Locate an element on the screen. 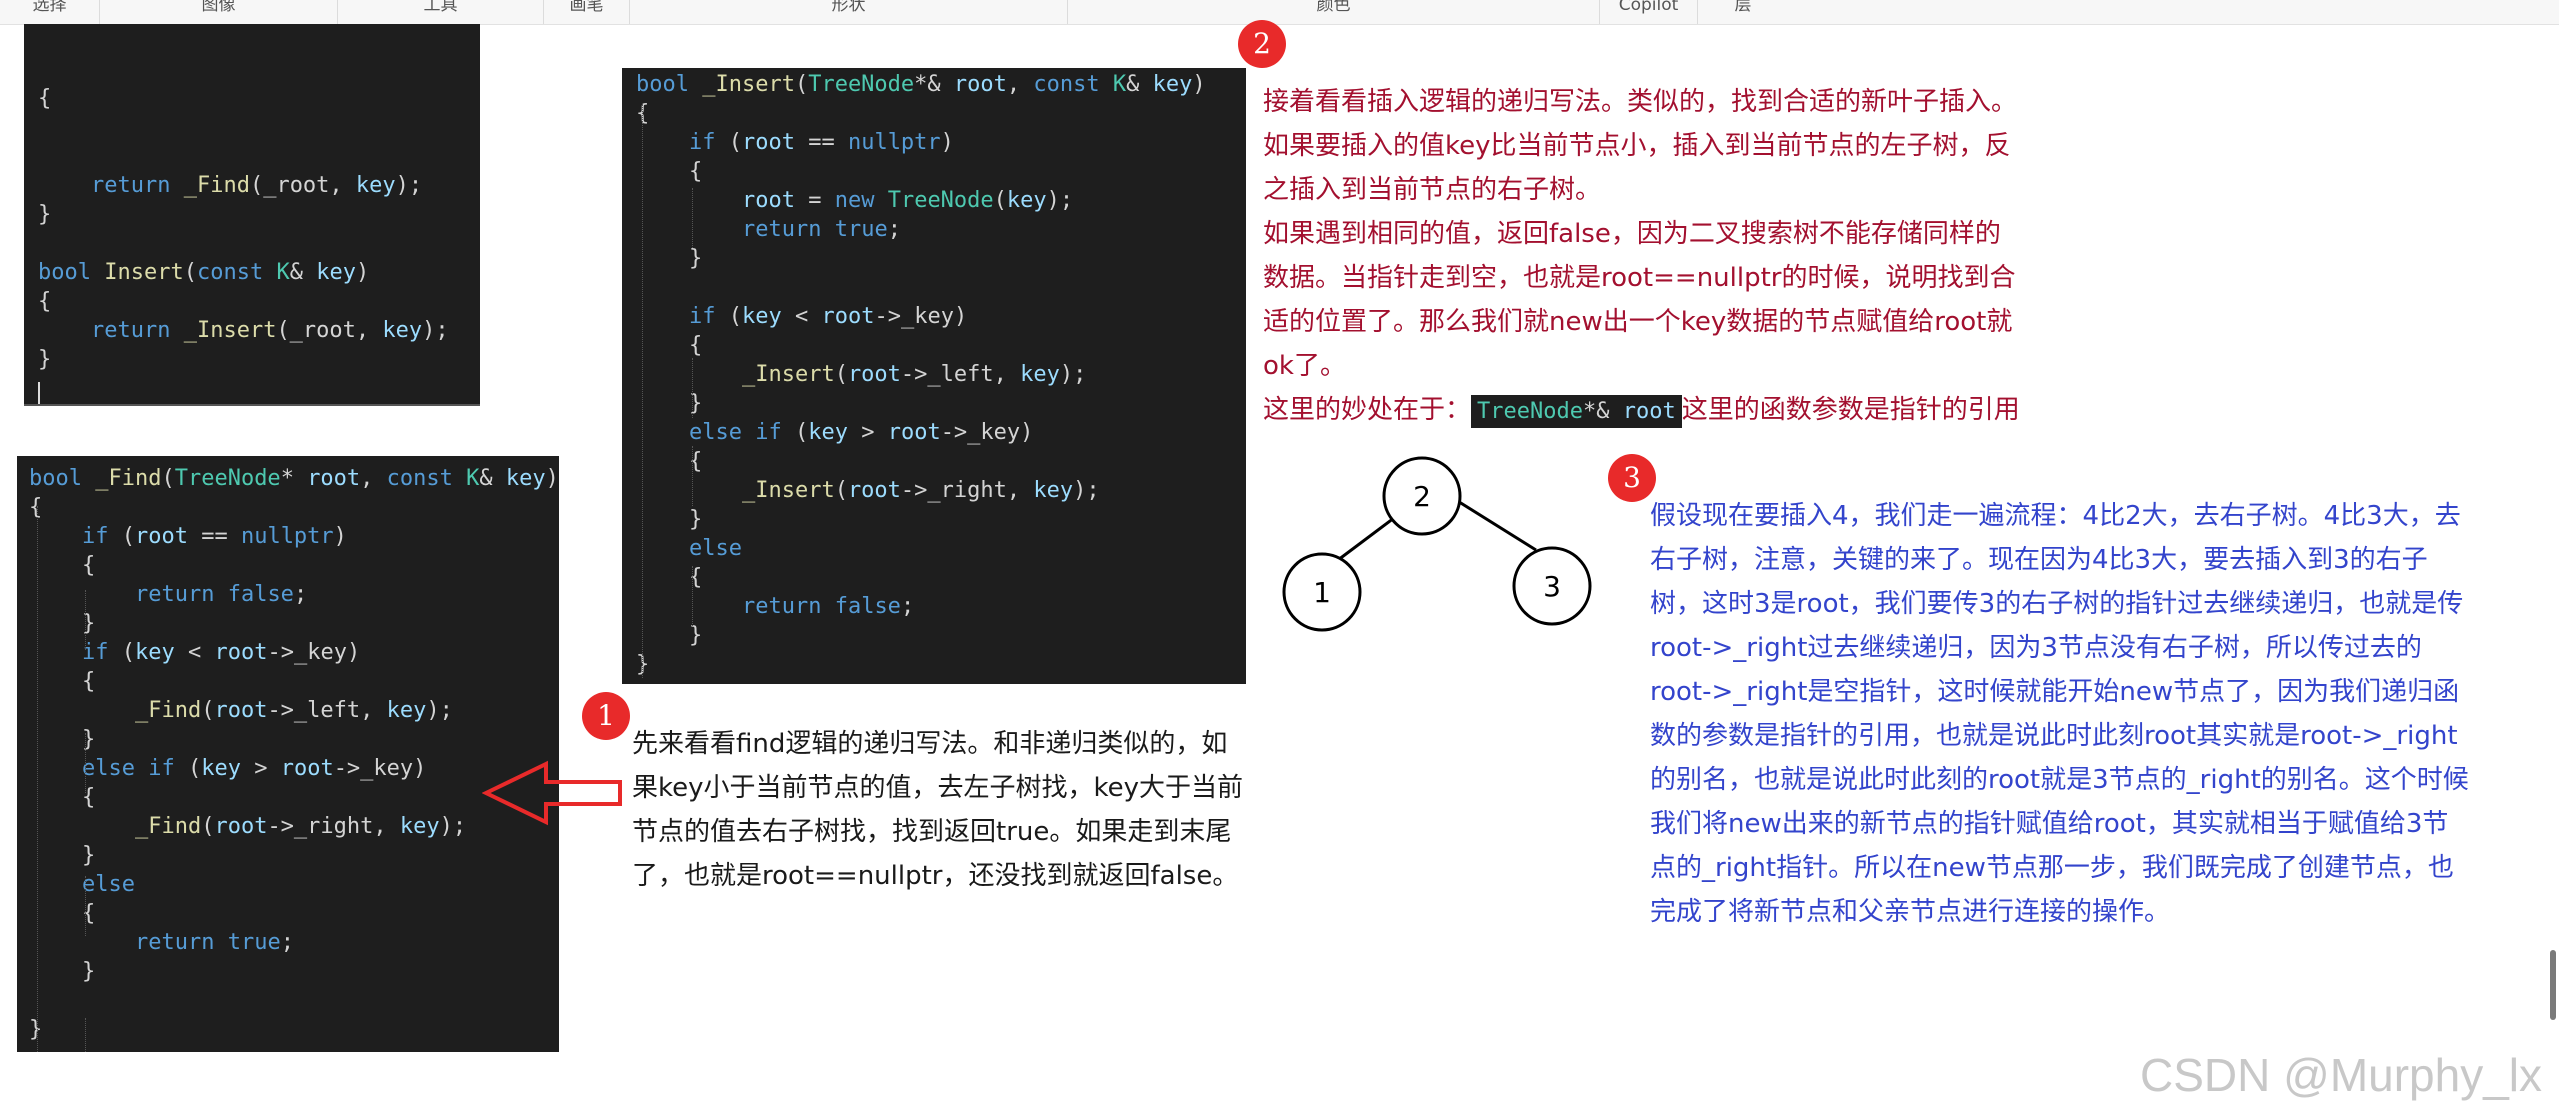 This screenshot has height=1119, width=2559. code-line: _Find(root->_left, key); is located at coordinates (294, 710).